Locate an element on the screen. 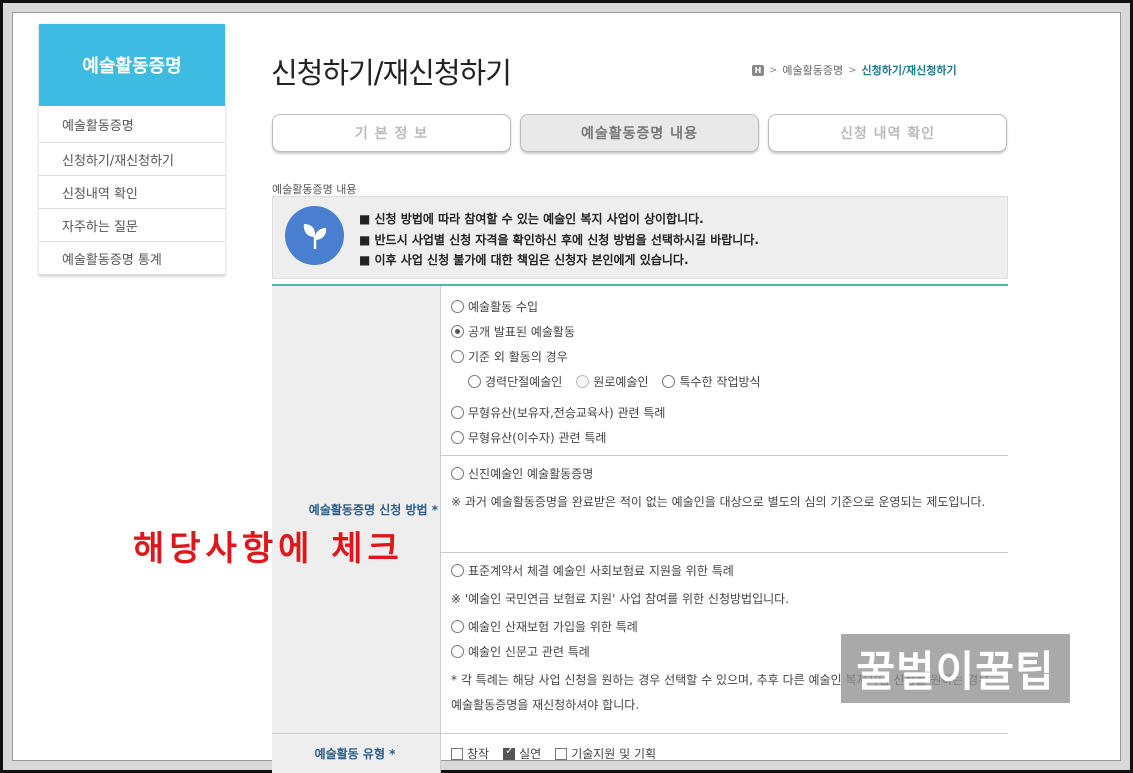 This screenshot has height=773, width=1133. checkbox-creation: 창작 is located at coordinates (470, 753).